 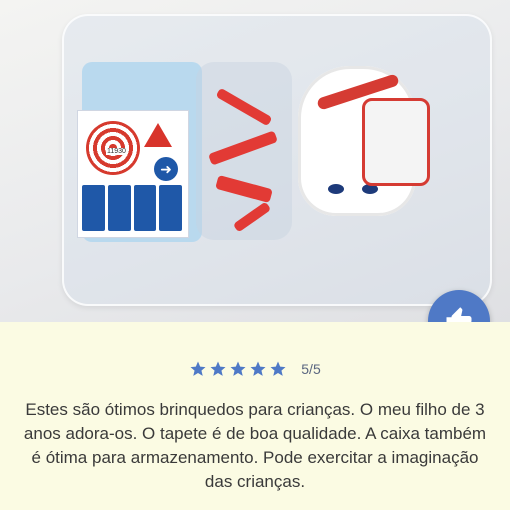 What do you see at coordinates (132, 208) in the screenshot?
I see `blue-sign-row` at bounding box center [132, 208].